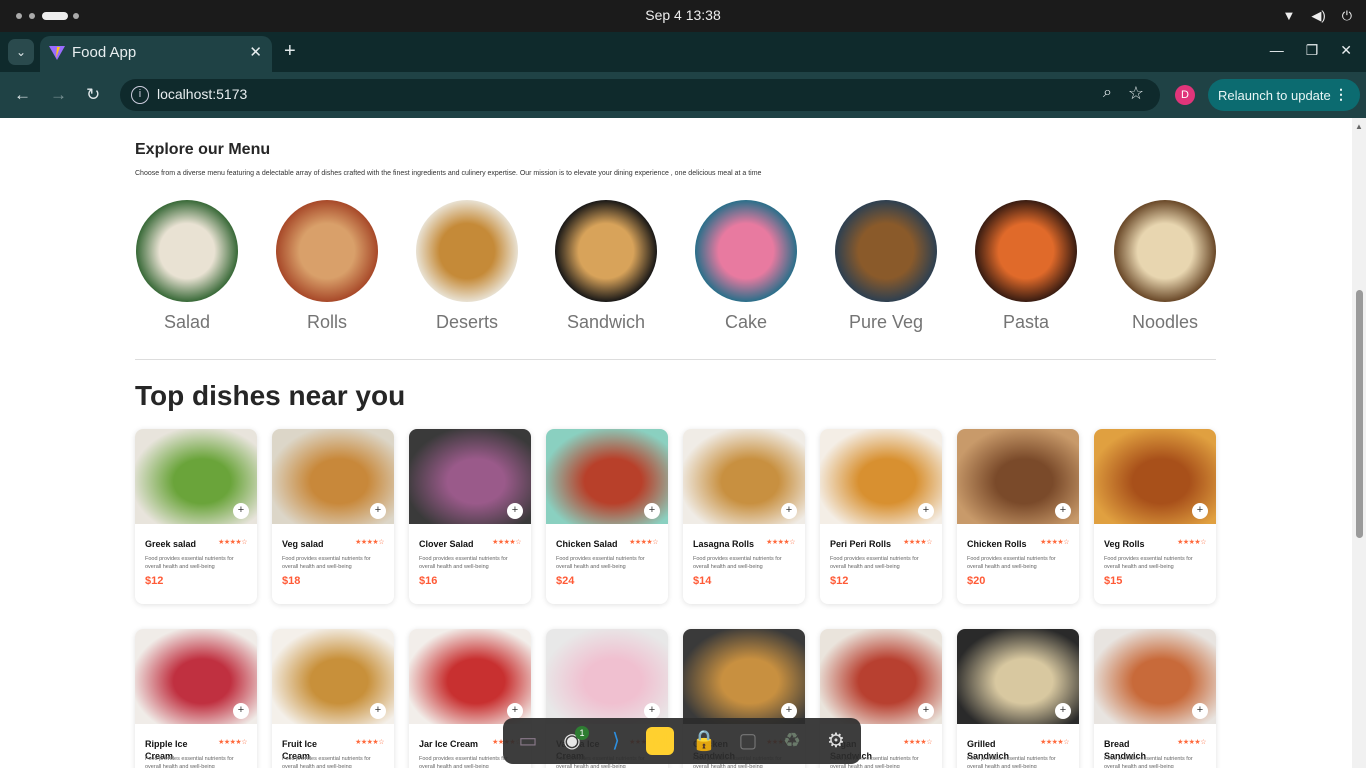 The width and height of the screenshot is (1366, 768). I want to click on scrollbar-thumb, so click(1359, 414).